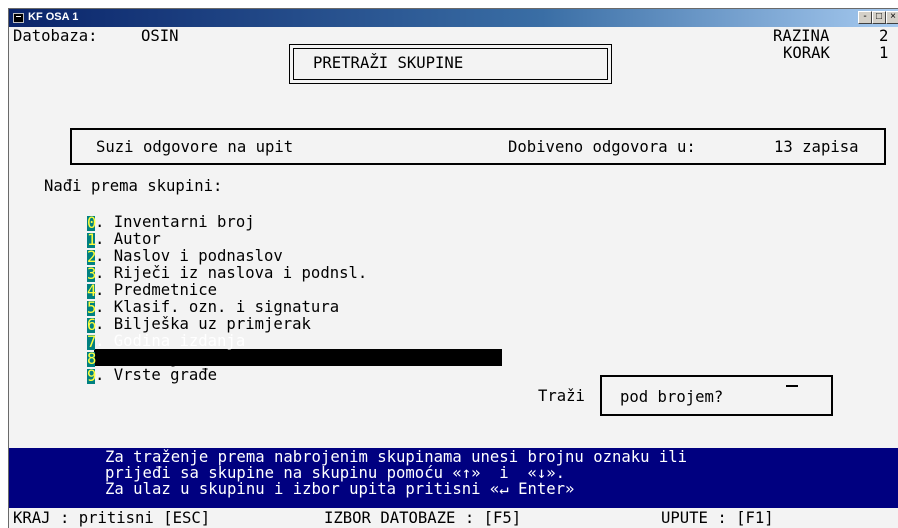  I want to click on database-value: OSIN, so click(160, 36).